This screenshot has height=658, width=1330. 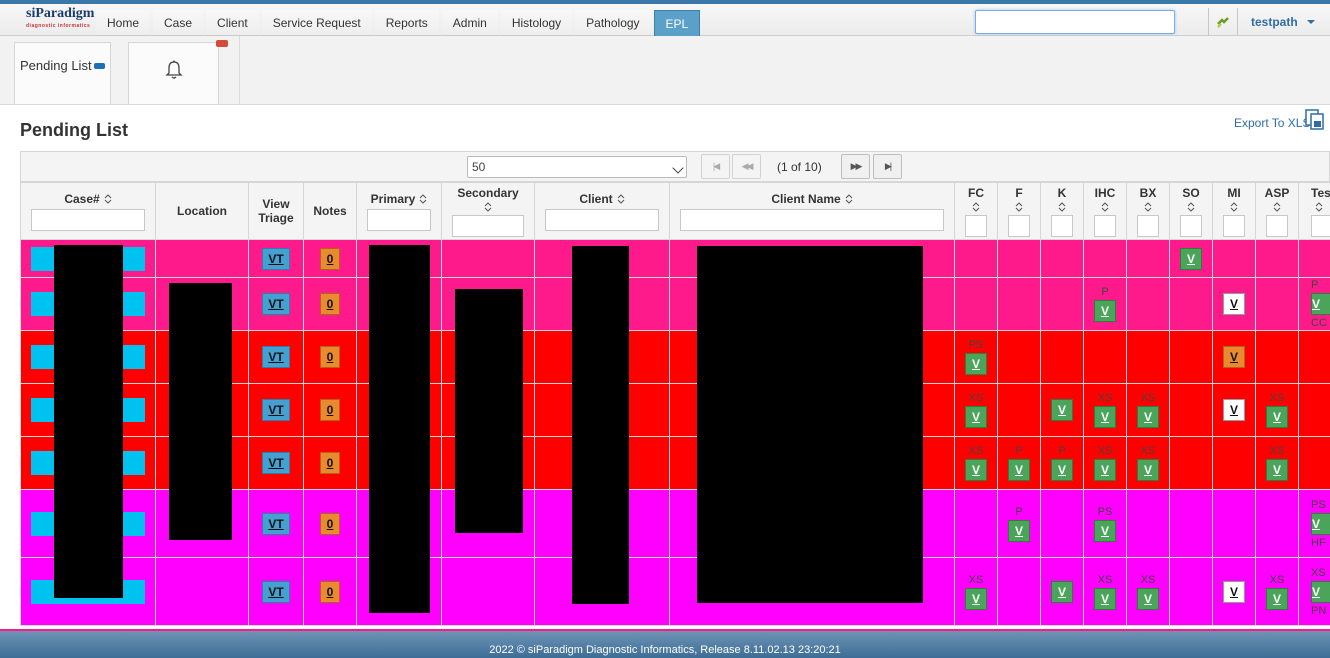 I want to click on switch-user-icon, so click(x=1223, y=22).